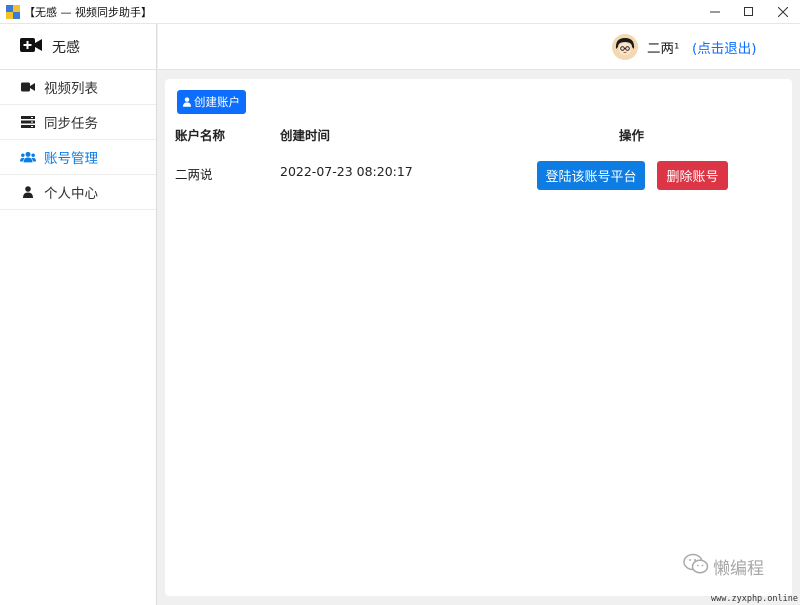 The width and height of the screenshot is (800, 605). Describe the element at coordinates (692, 175) in the screenshot. I see `delete-account-button: 删除账号` at that location.